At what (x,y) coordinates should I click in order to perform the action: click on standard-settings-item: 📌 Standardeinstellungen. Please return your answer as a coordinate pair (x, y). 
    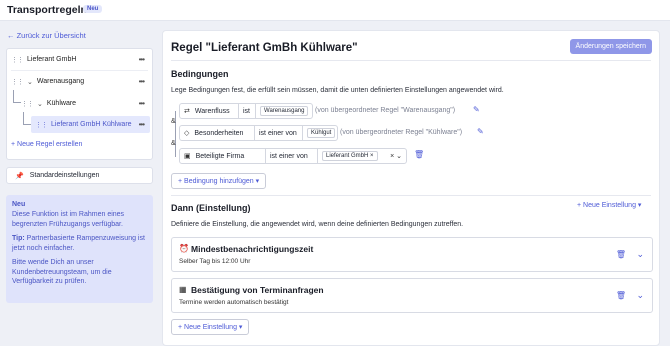
    Looking at the image, I should click on (79, 175).